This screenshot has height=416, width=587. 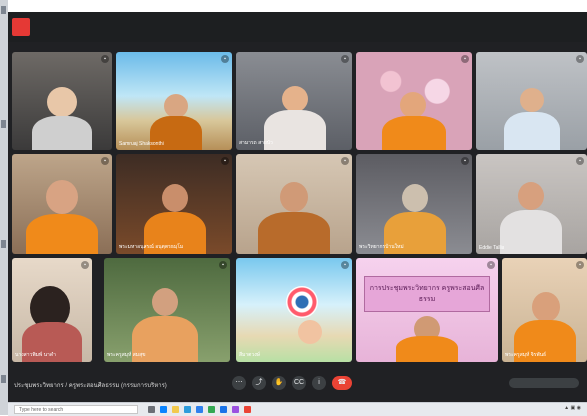 I want to click on beach-ball-icon, so click(x=302, y=302).